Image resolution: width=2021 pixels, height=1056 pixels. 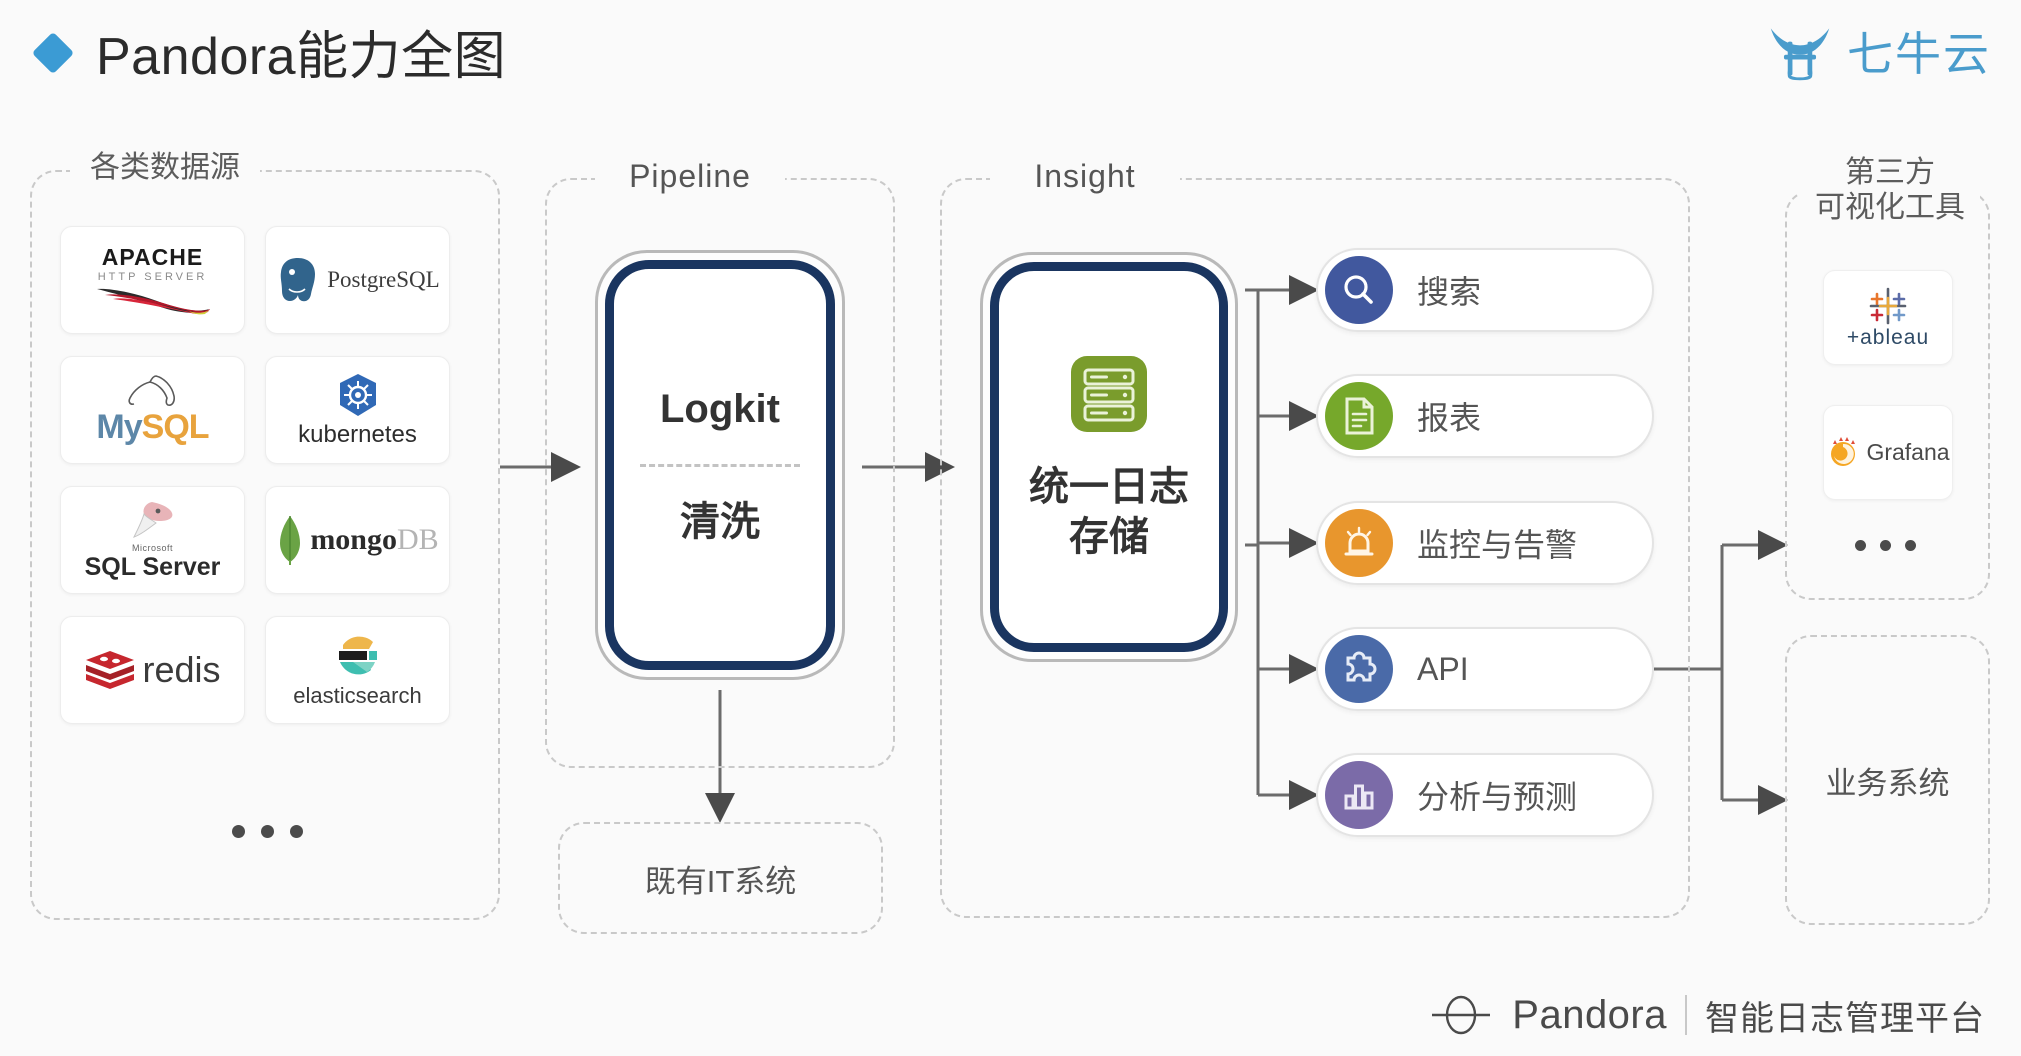 I want to click on capability-label-monitoring: 监控与告警, so click(x=1497, y=545).